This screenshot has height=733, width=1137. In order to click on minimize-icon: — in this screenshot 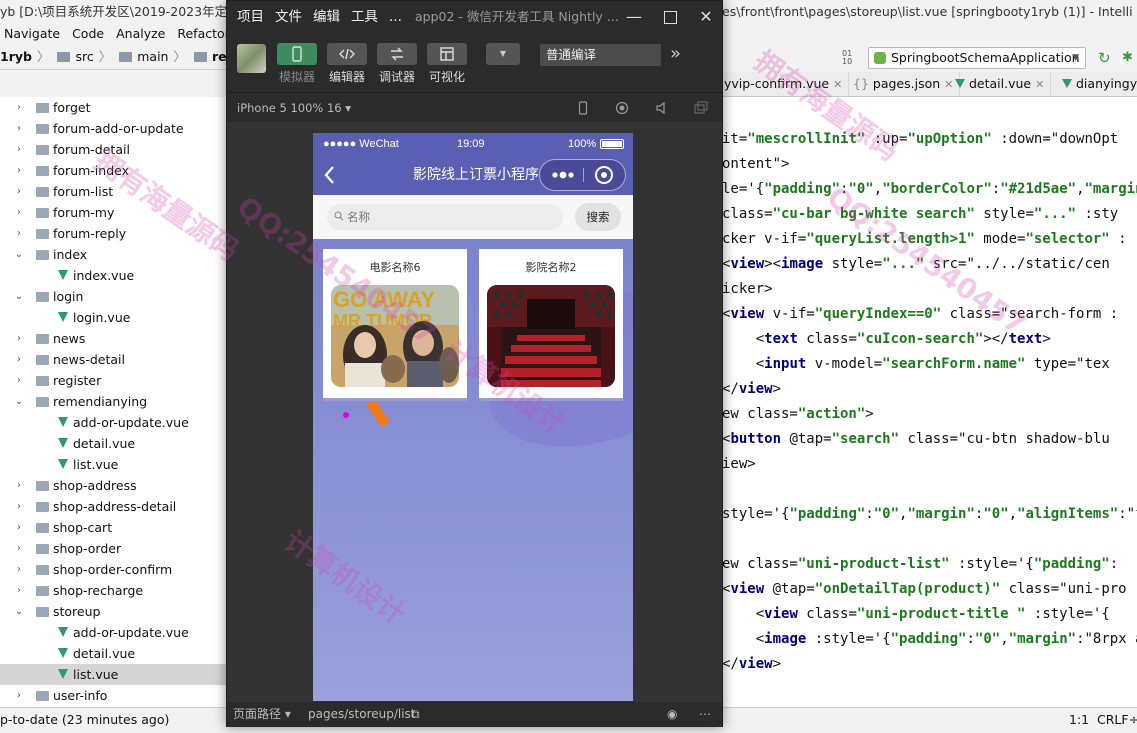, I will do `click(634, 17)`.